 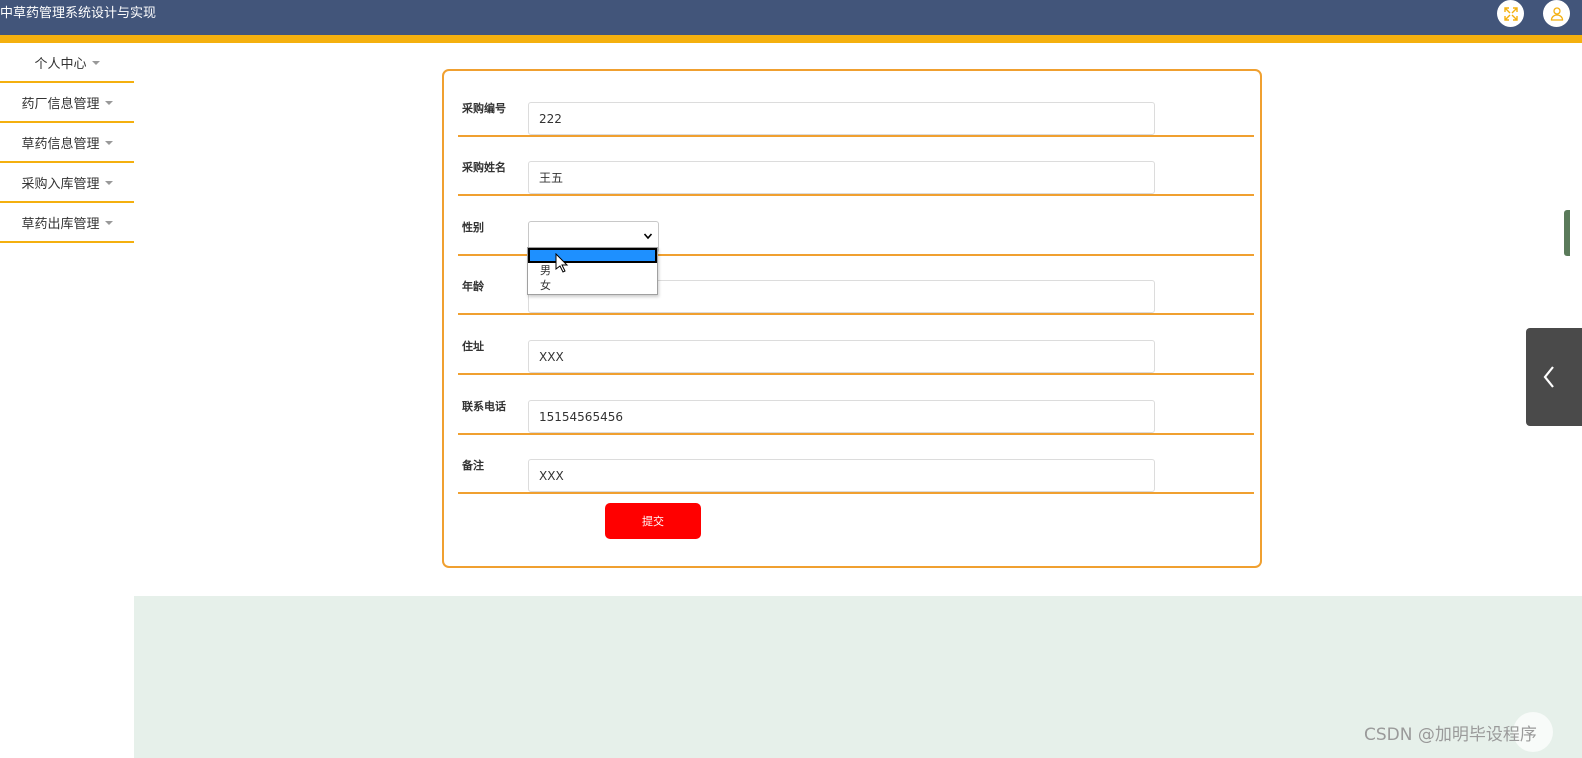 I want to click on user-icon-glyph, so click(x=1556, y=13).